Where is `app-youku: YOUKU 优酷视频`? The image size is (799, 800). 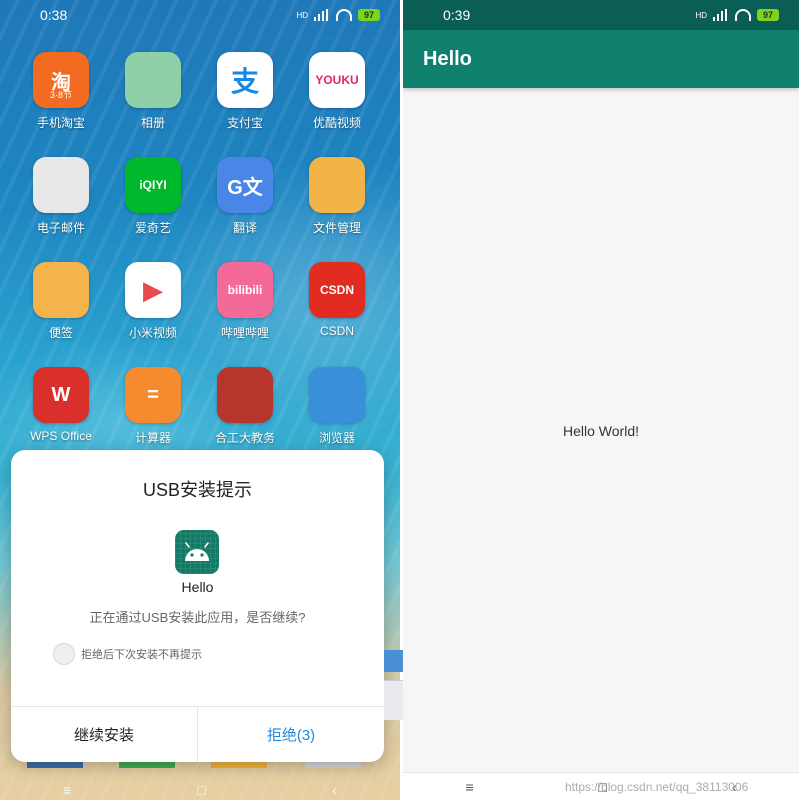
app-youku: YOUKU 优酷视频 is located at coordinates (337, 91).